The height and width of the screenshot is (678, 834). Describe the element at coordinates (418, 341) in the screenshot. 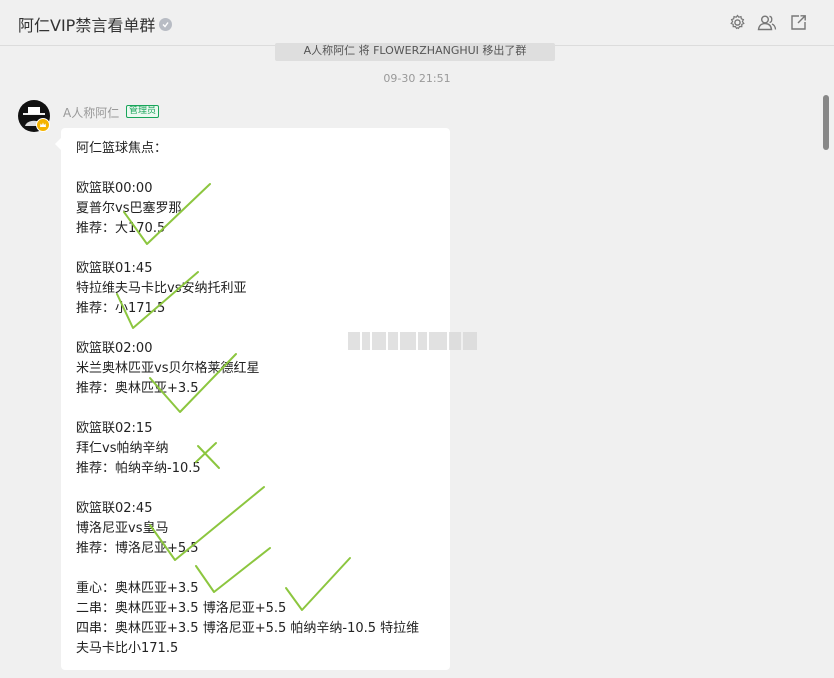

I see `blurred-region` at that location.